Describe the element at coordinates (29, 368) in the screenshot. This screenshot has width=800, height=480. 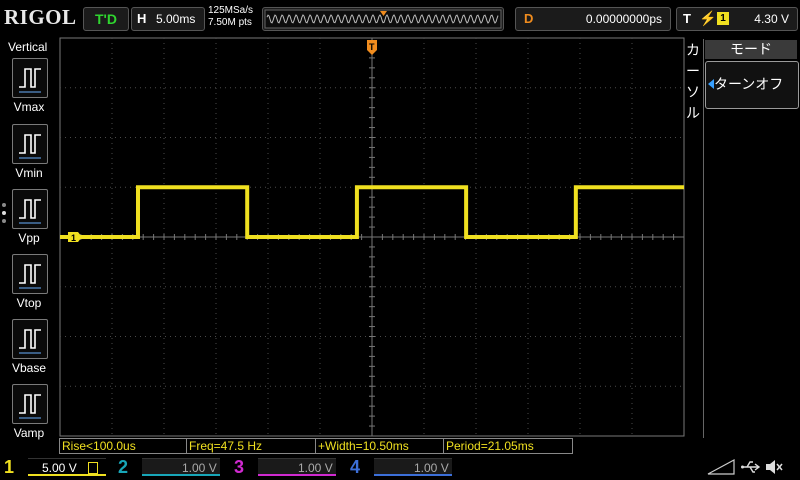
I see `measure-item-label: Vbase` at that location.